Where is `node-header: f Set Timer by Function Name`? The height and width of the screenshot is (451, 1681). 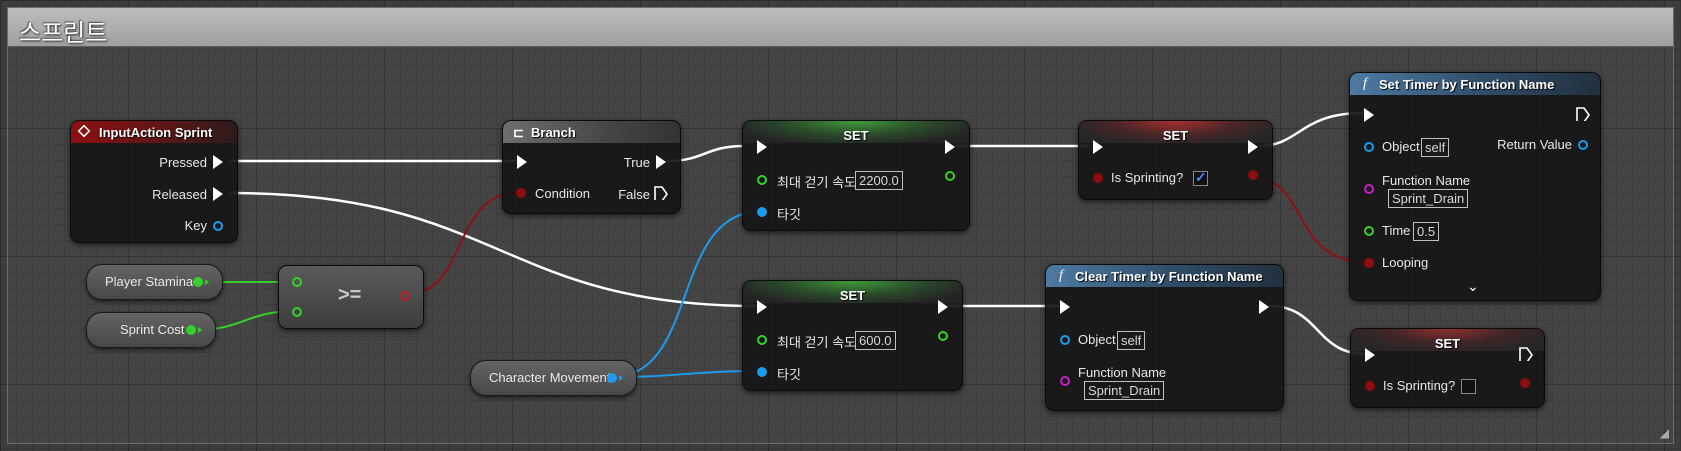
node-header: f Set Timer by Function Name is located at coordinates (1475, 84).